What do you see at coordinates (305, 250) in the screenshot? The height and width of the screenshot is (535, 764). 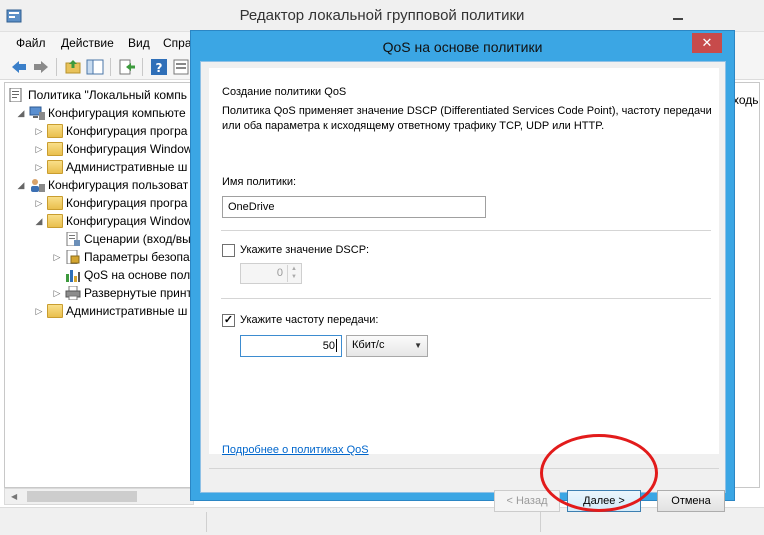 I see `dscp-label: Укажите значение DSCP:` at bounding box center [305, 250].